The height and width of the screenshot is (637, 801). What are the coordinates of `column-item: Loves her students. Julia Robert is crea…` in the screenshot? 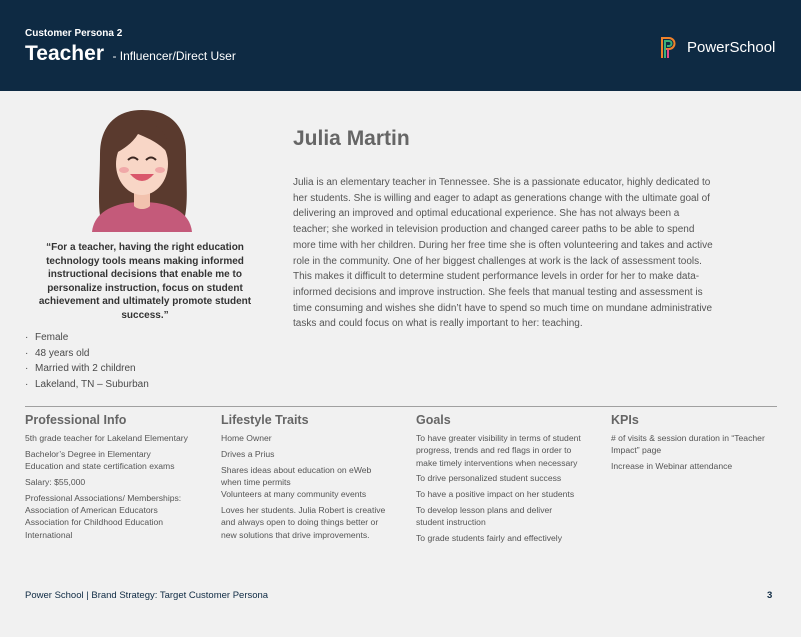 It's located at (303, 522).